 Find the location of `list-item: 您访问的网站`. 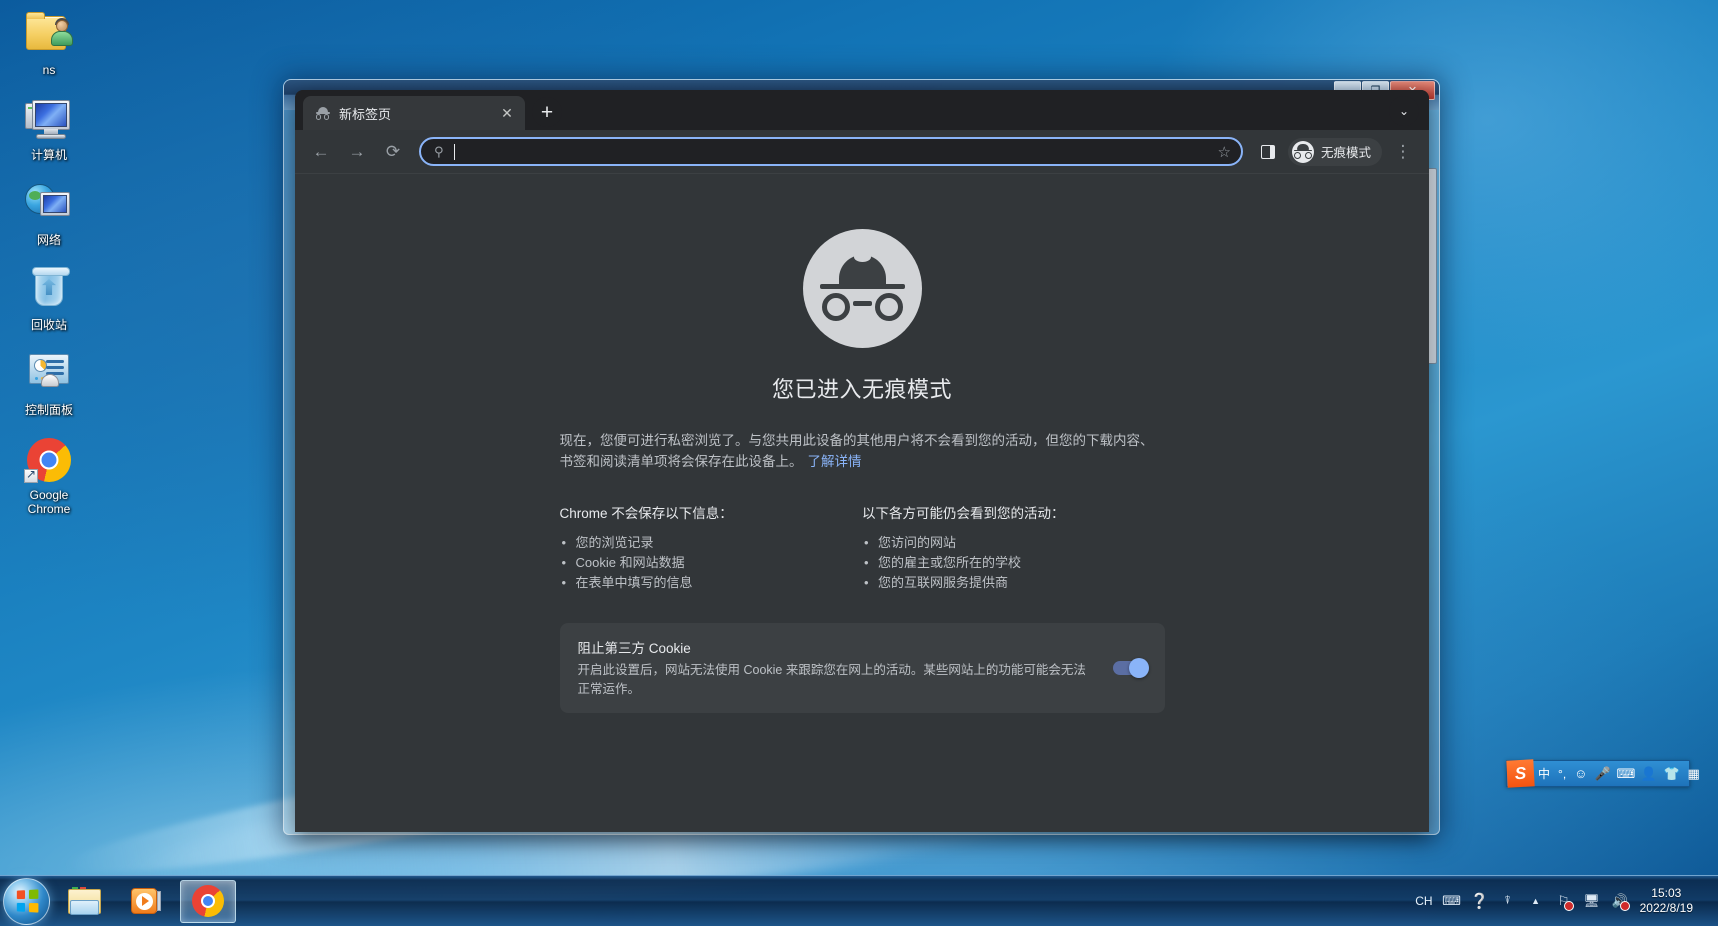

list-item: 您访问的网站 is located at coordinates (1013, 543).